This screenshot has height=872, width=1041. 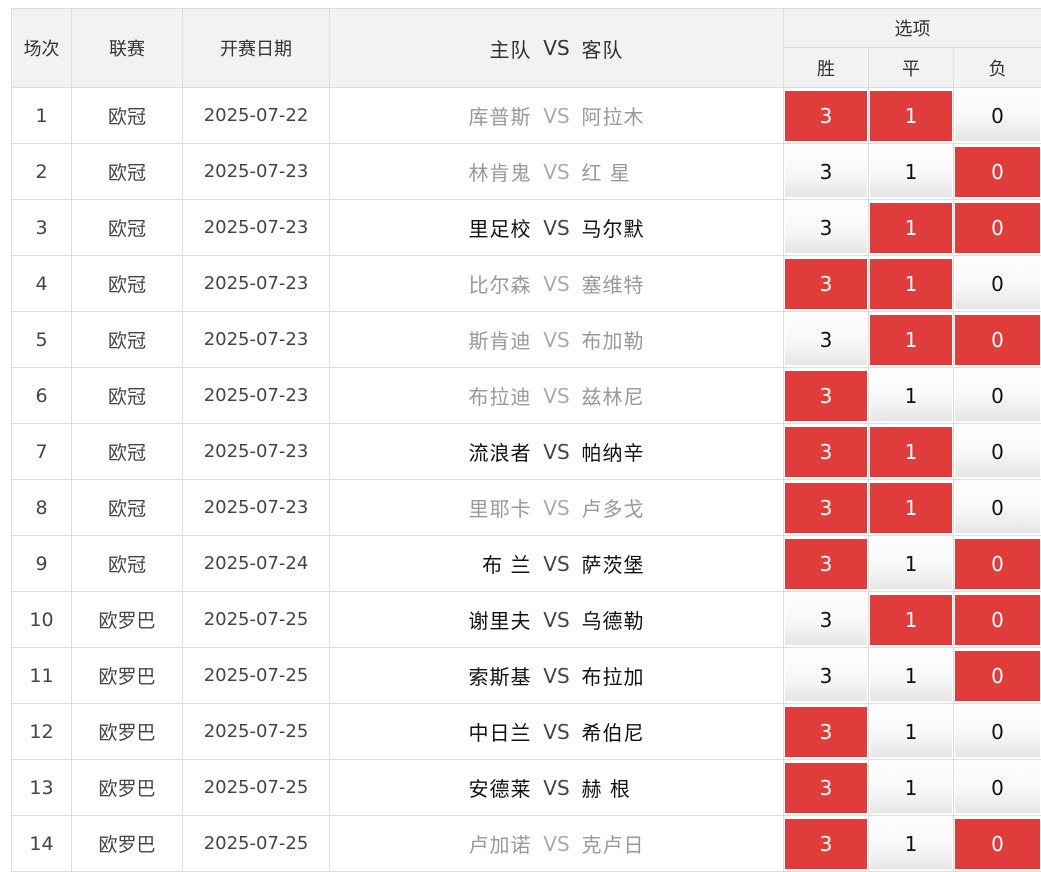 What do you see at coordinates (483, 227) in the screenshot?
I see `home-team: 里足校` at bounding box center [483, 227].